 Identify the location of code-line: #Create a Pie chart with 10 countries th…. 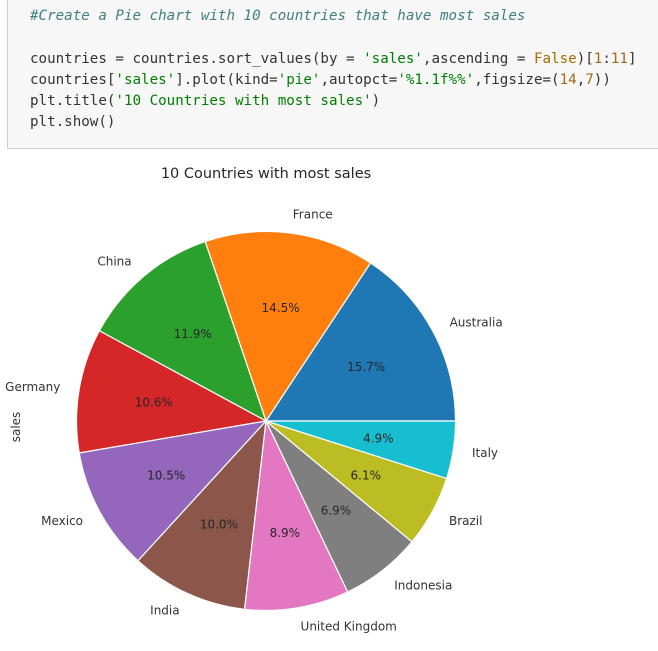
(278, 16).